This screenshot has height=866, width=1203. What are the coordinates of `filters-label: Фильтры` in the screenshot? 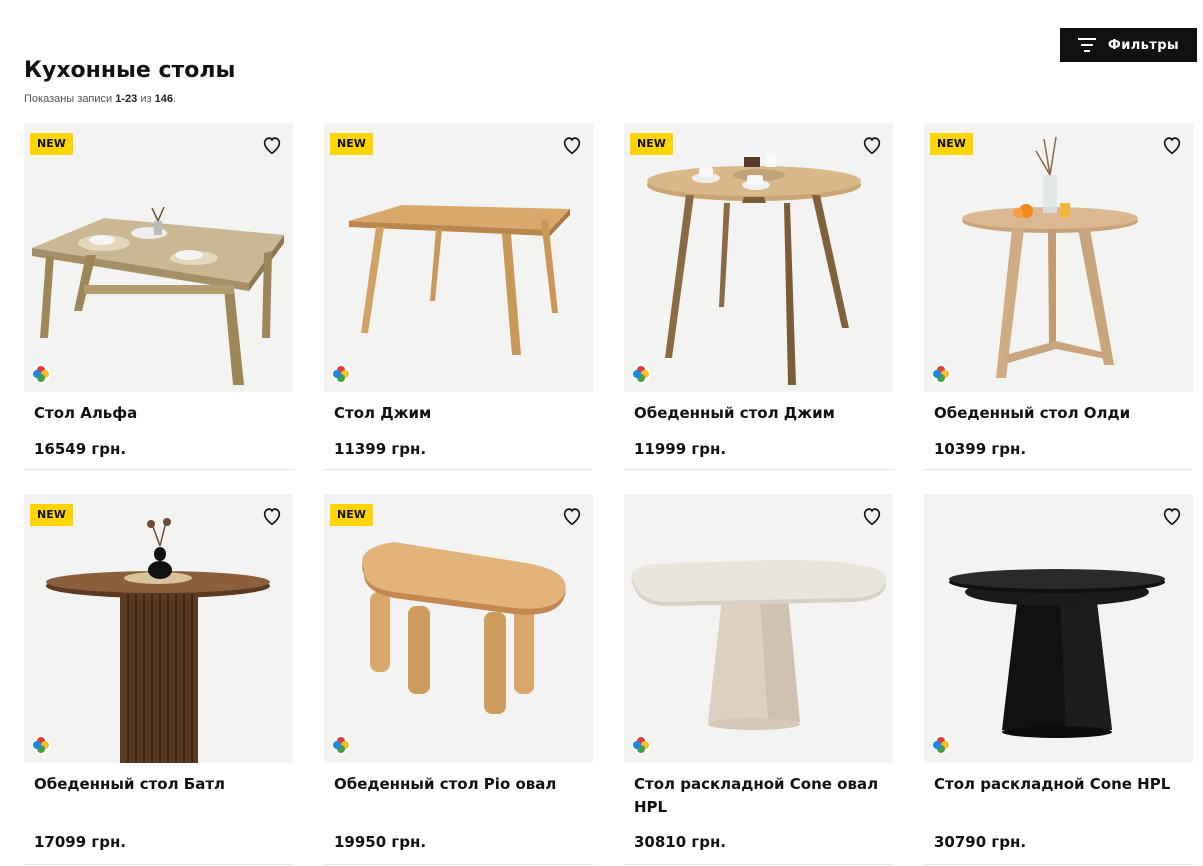 It's located at (1143, 45).